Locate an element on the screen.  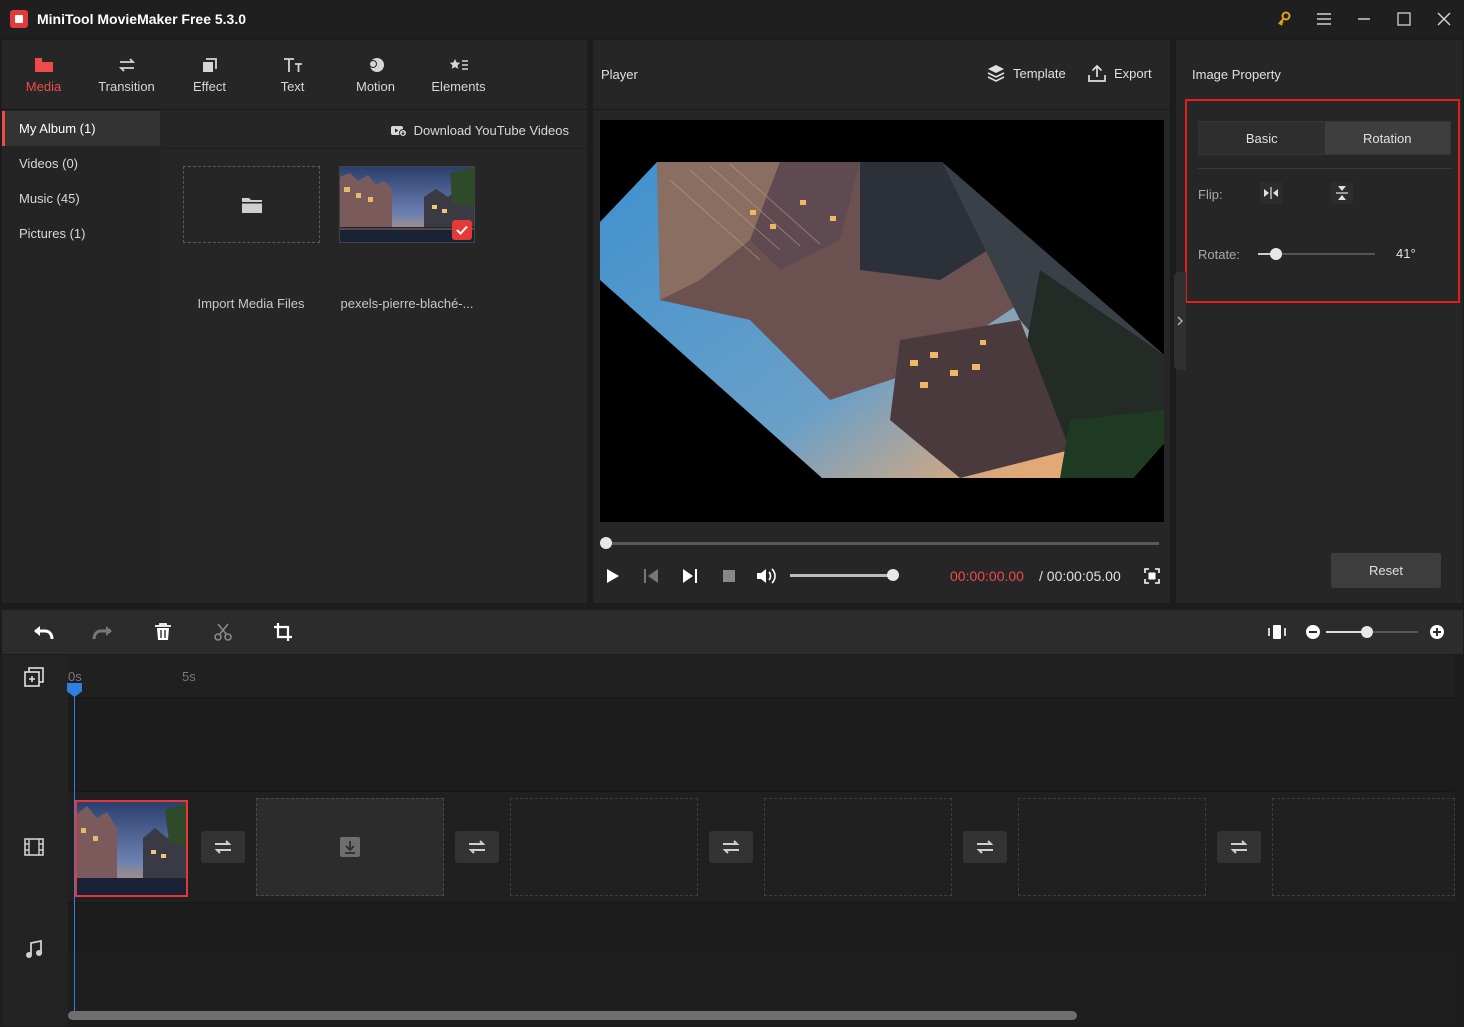
album-item-pictures: Pictures (1) is located at coordinates (81, 233).